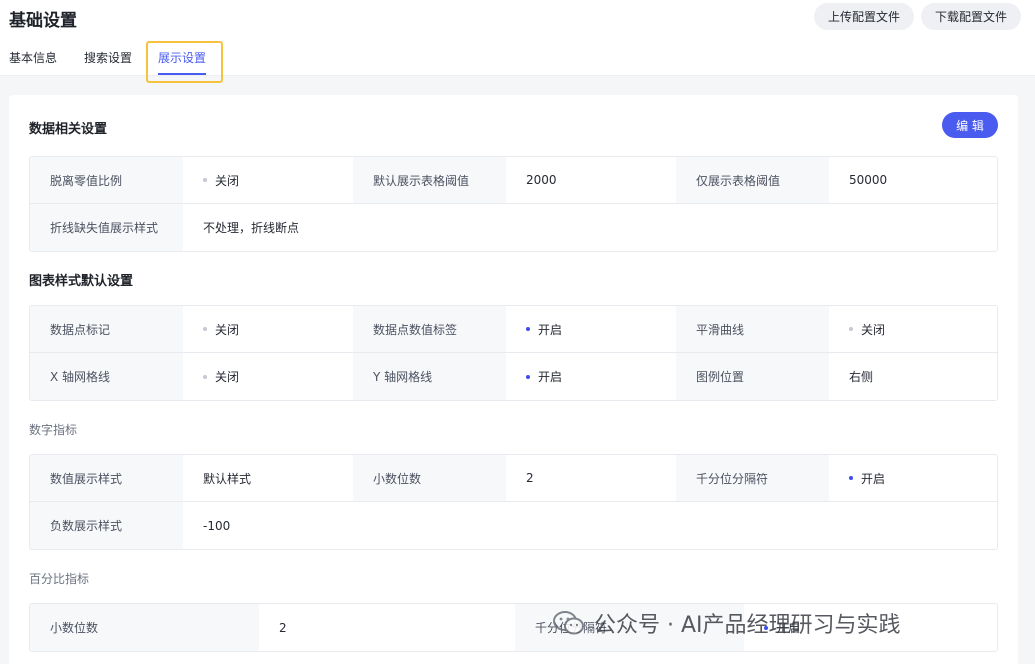 The image size is (1035, 664). Describe the element at coordinates (68, 129) in the screenshot. I see `section-title-data: 数据相关设置` at that location.